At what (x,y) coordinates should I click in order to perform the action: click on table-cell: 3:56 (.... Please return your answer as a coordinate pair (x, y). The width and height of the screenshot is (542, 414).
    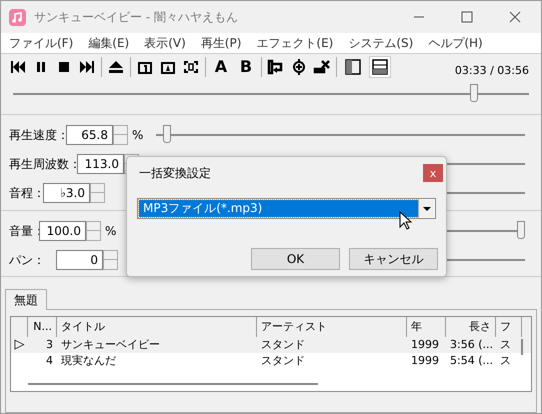
    Looking at the image, I should click on (471, 344).